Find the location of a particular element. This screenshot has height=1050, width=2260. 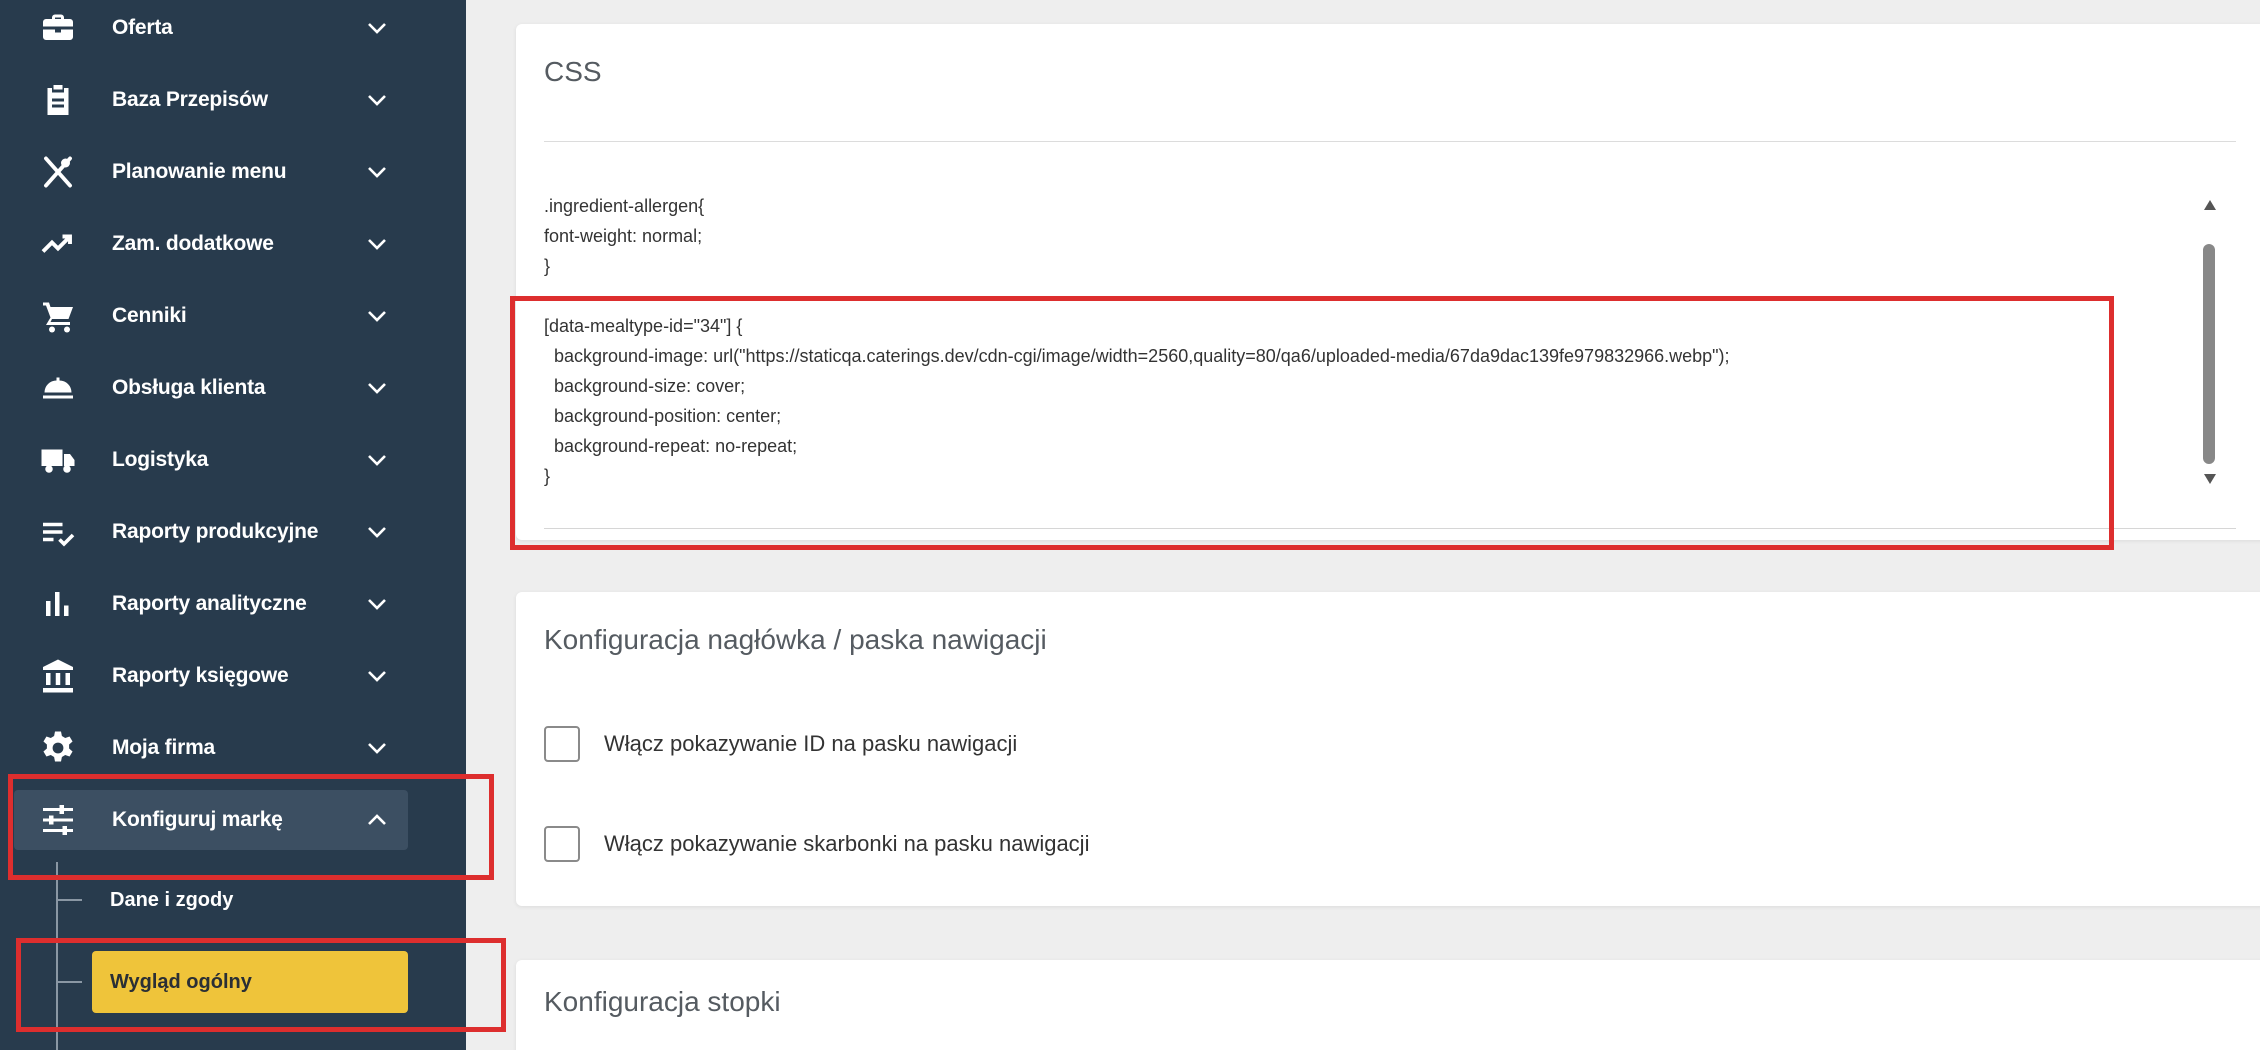

sidebar-item-obsluga-klienta: Obsługa klienta is located at coordinates (211, 388).